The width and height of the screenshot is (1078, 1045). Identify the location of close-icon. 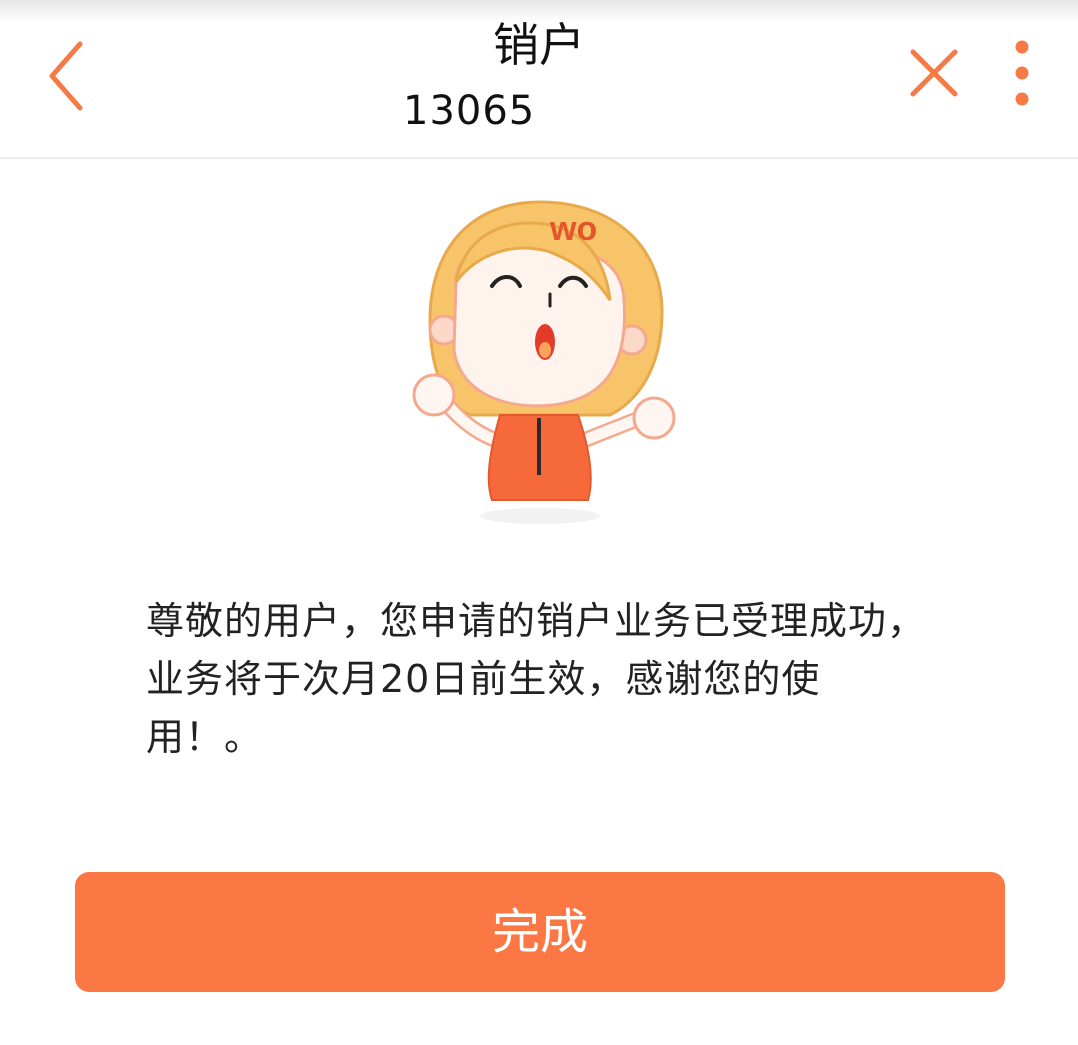
(934, 73).